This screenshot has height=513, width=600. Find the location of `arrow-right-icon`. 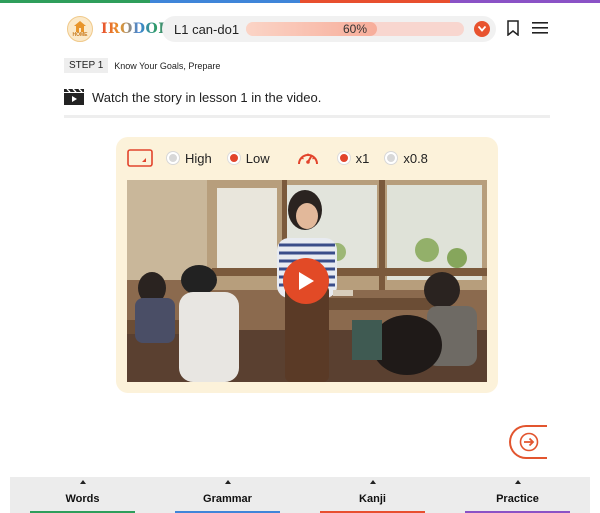

arrow-right-icon is located at coordinates (529, 442).